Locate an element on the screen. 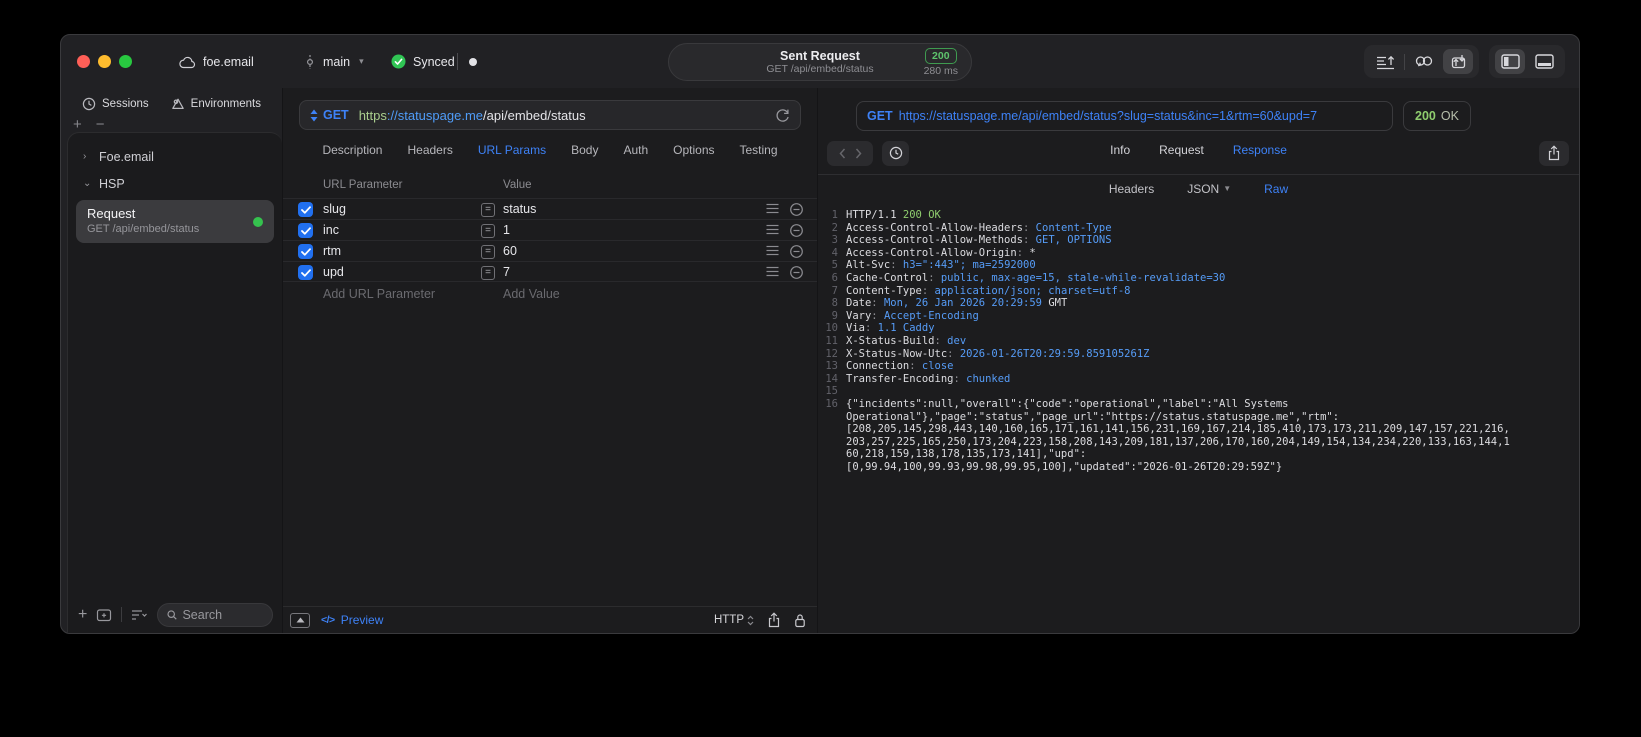  ssl-lock-button is located at coordinates (800, 620).